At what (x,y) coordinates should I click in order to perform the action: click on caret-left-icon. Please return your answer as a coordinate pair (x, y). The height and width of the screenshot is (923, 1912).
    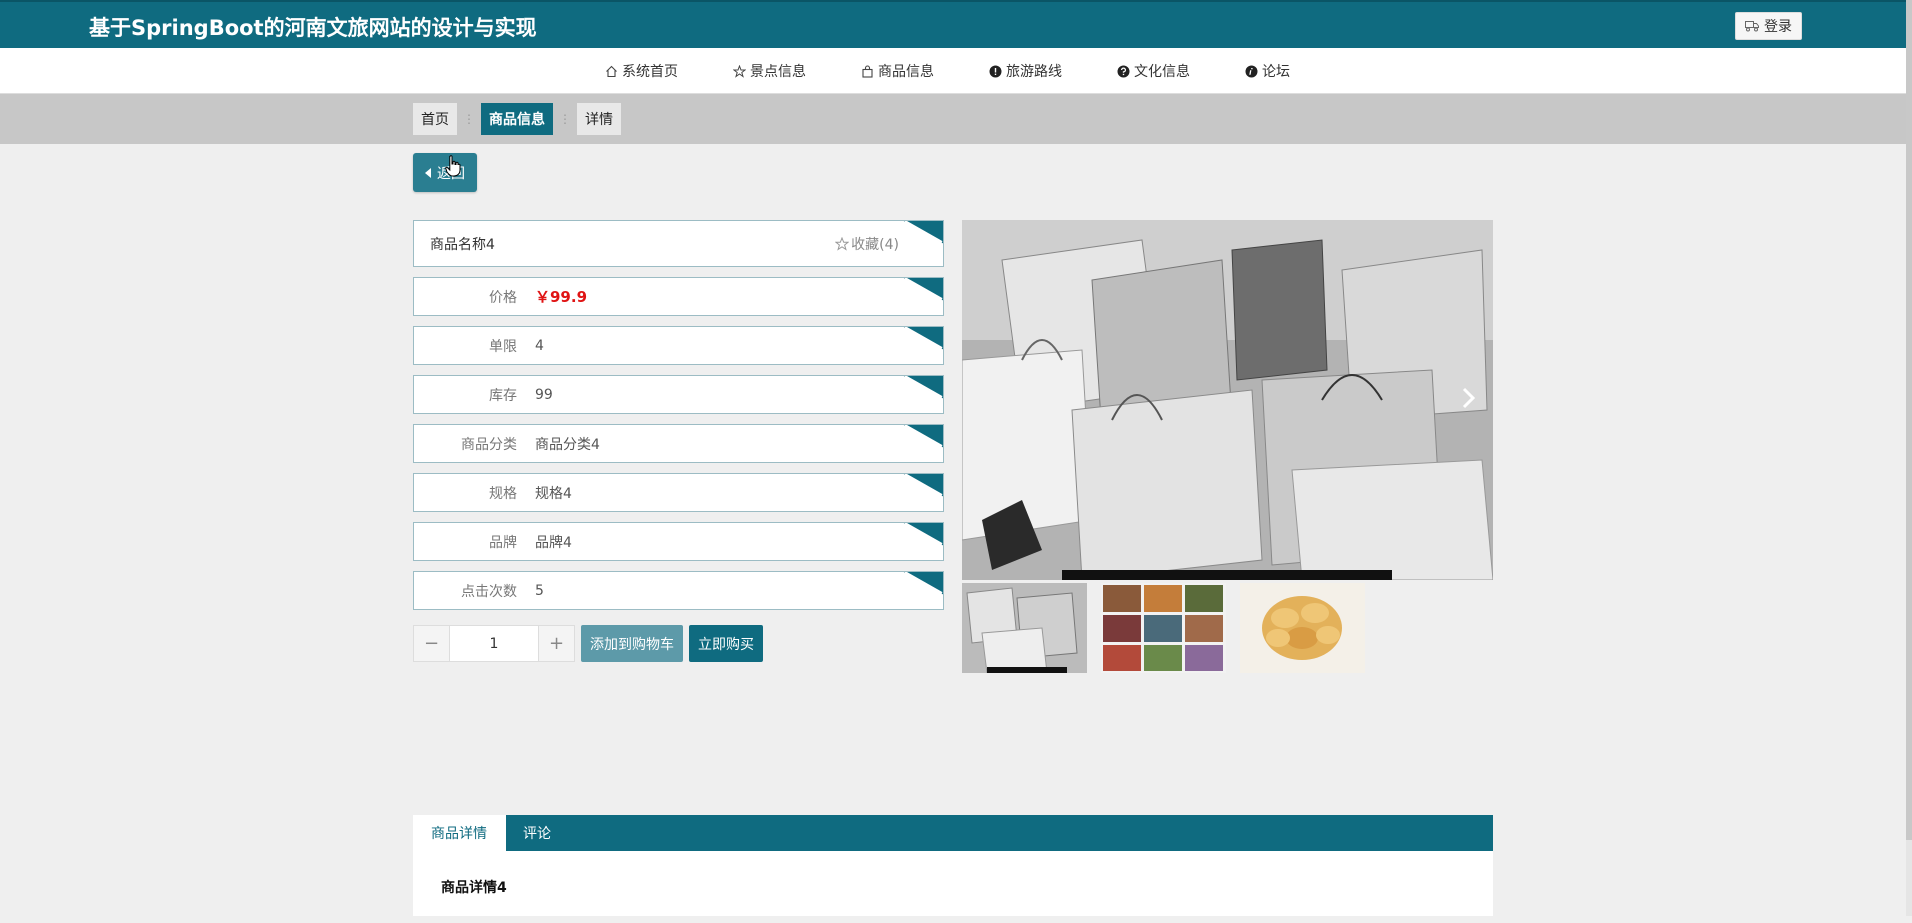
    Looking at the image, I should click on (428, 172).